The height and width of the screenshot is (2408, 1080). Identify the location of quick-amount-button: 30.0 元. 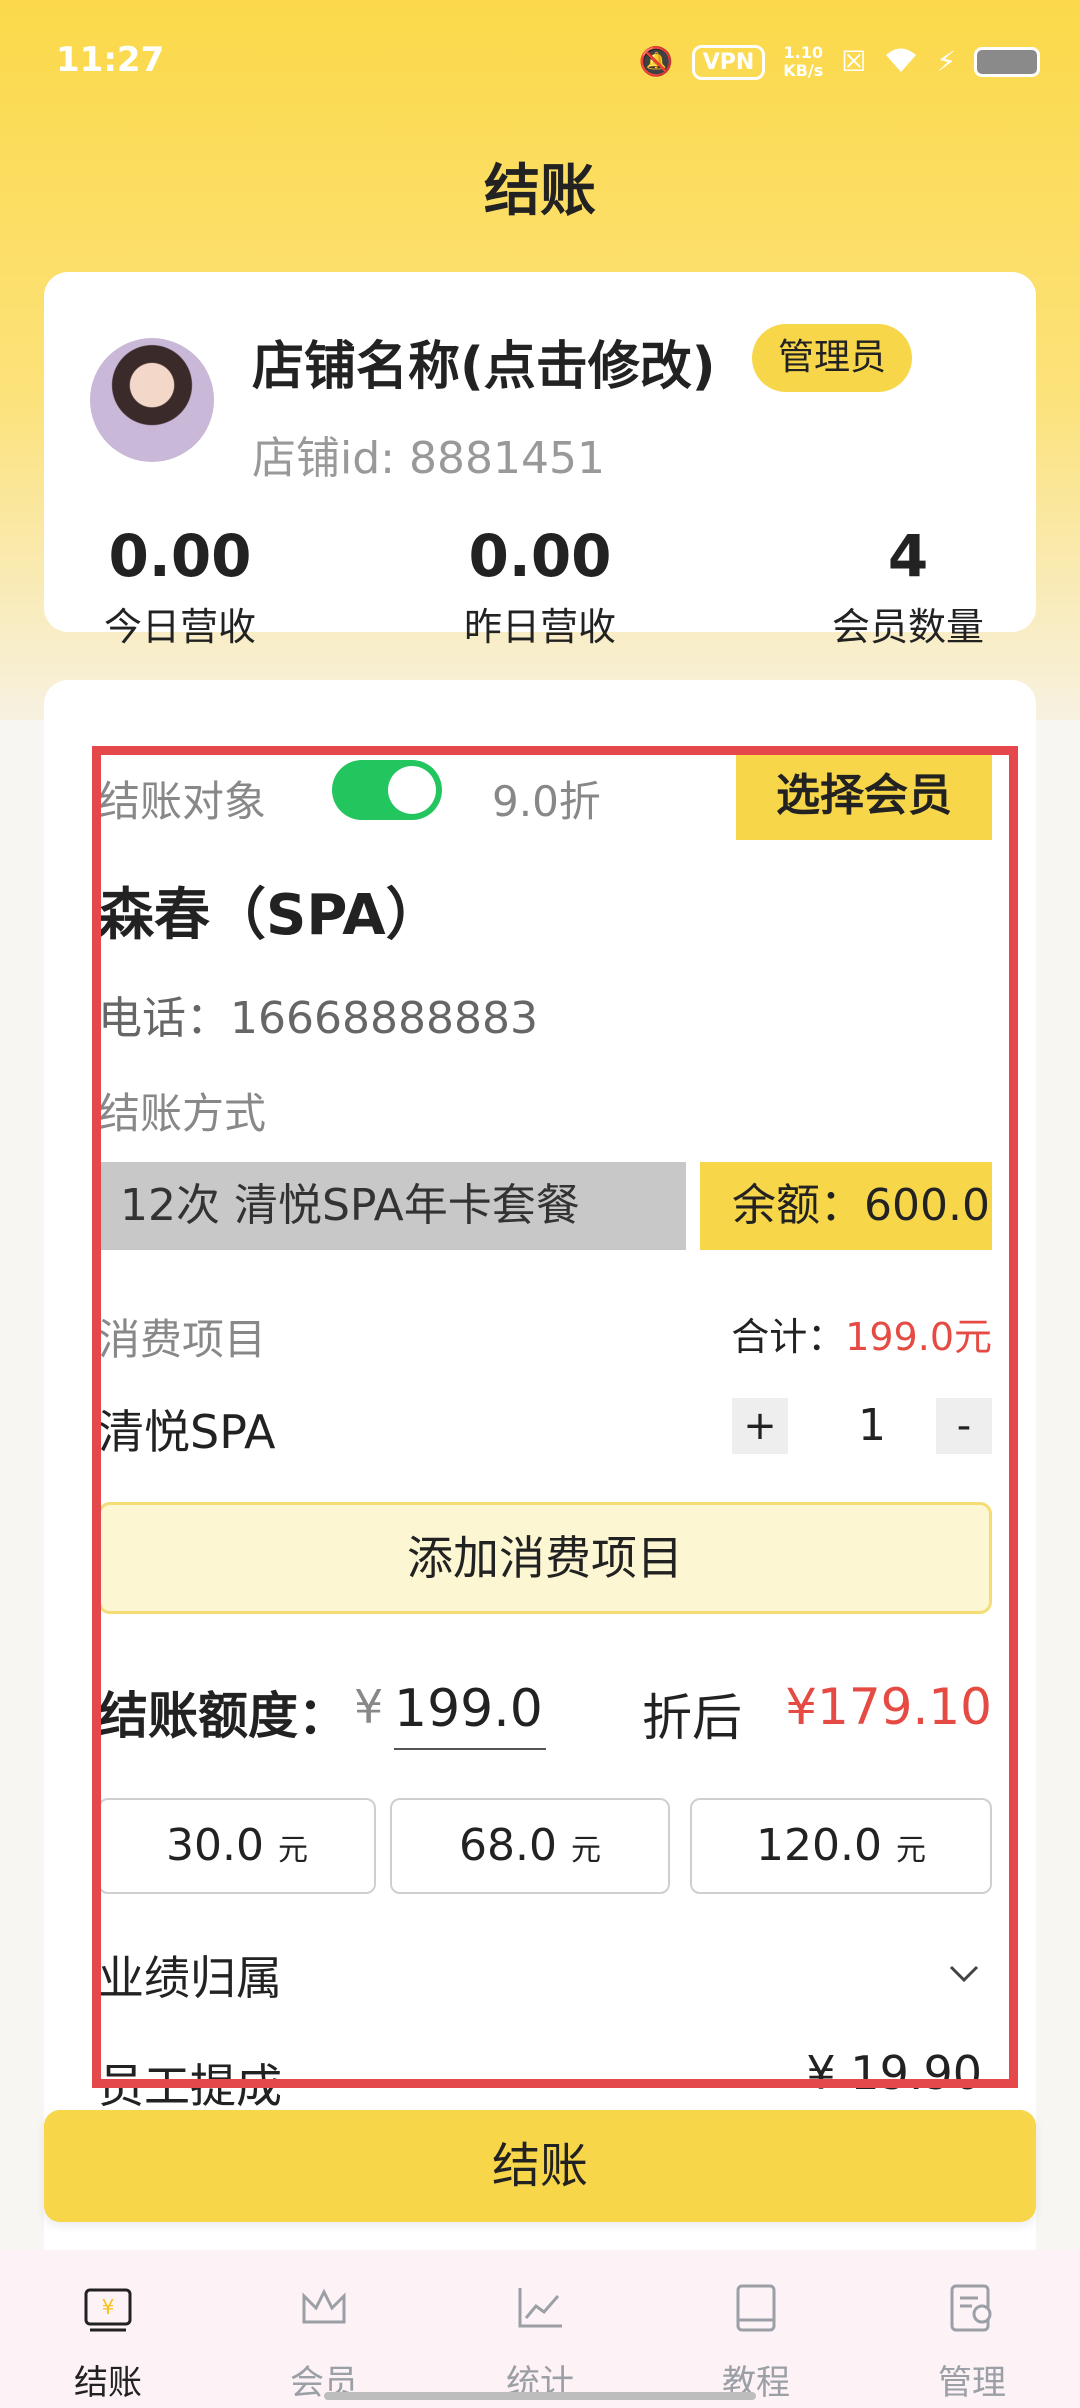
(237, 1846).